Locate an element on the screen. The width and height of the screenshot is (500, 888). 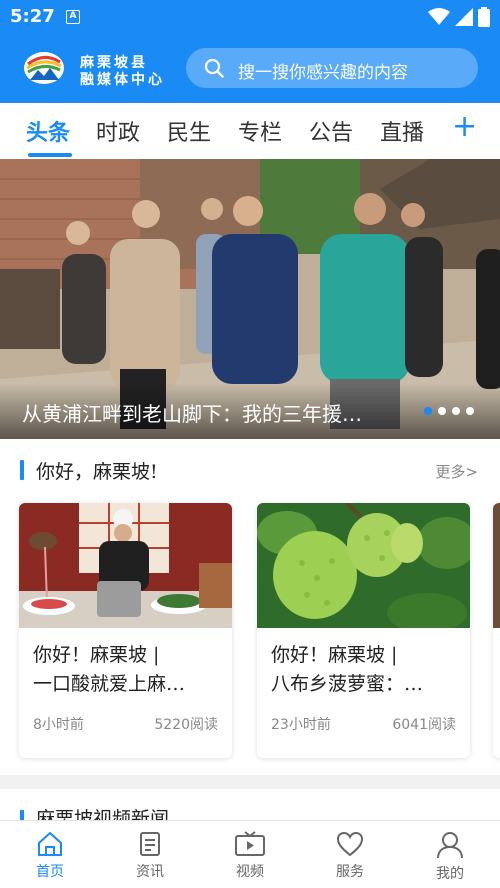
news-card: 你好！麻栗坡 | 一口酸就爱上麻… 8小时前 5220阅读 is located at coordinates (125, 630).